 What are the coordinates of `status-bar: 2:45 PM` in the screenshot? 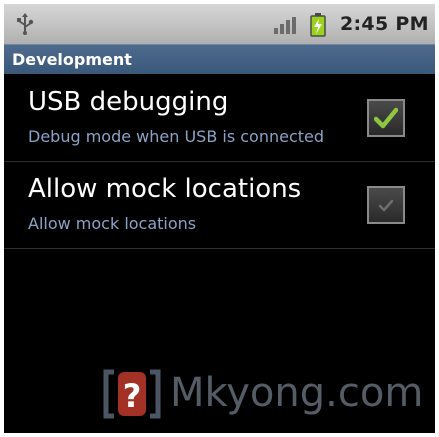 It's located at (219, 24).